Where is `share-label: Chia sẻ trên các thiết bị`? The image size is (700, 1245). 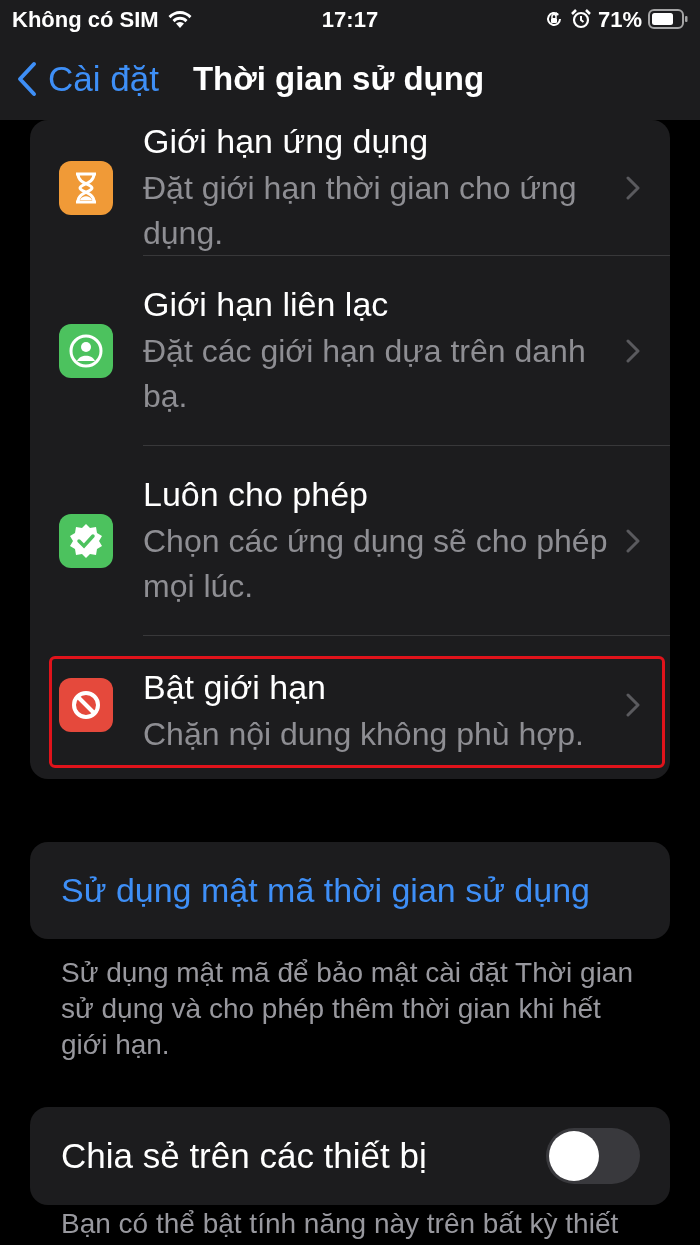 share-label: Chia sẻ trên các thiết bị is located at coordinates (244, 1155).